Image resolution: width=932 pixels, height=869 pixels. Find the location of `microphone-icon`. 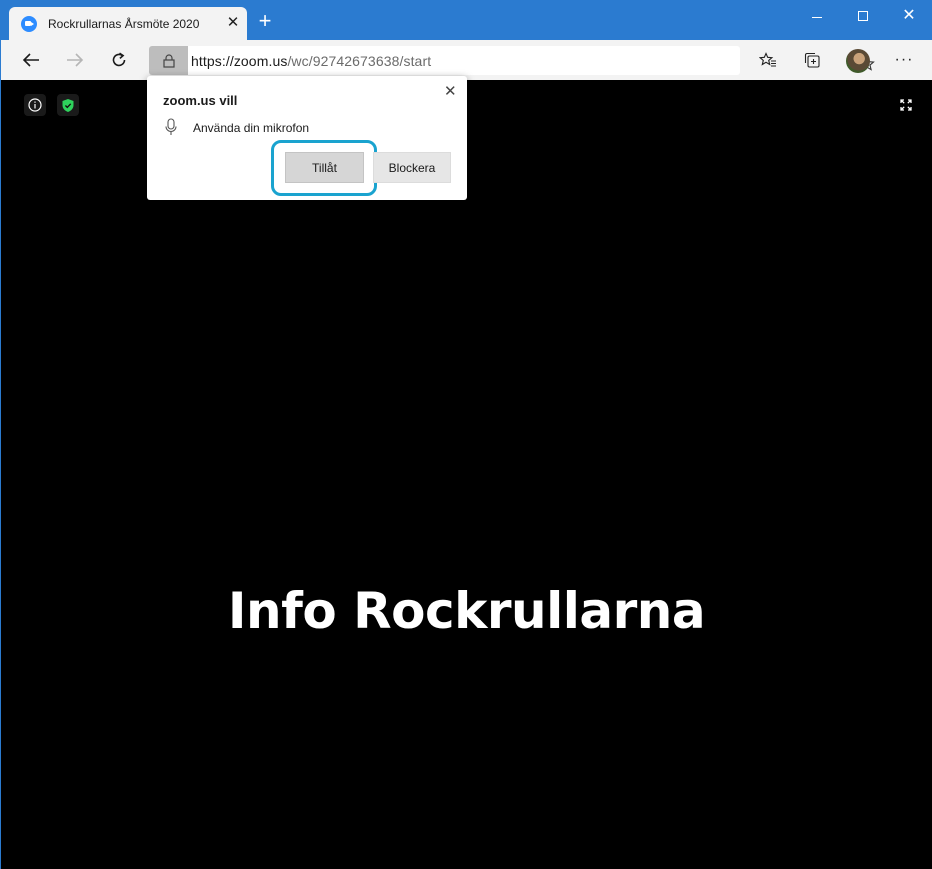

microphone-icon is located at coordinates (171, 129).